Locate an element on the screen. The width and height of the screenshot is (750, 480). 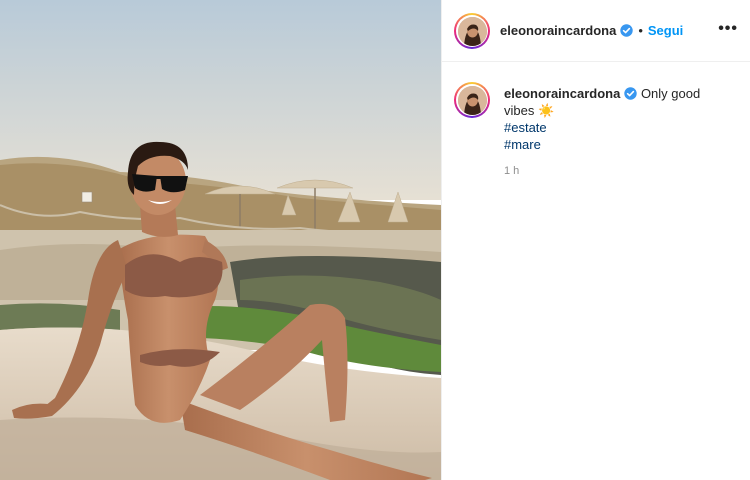
more-options-icon: ••• is located at coordinates (728, 29).